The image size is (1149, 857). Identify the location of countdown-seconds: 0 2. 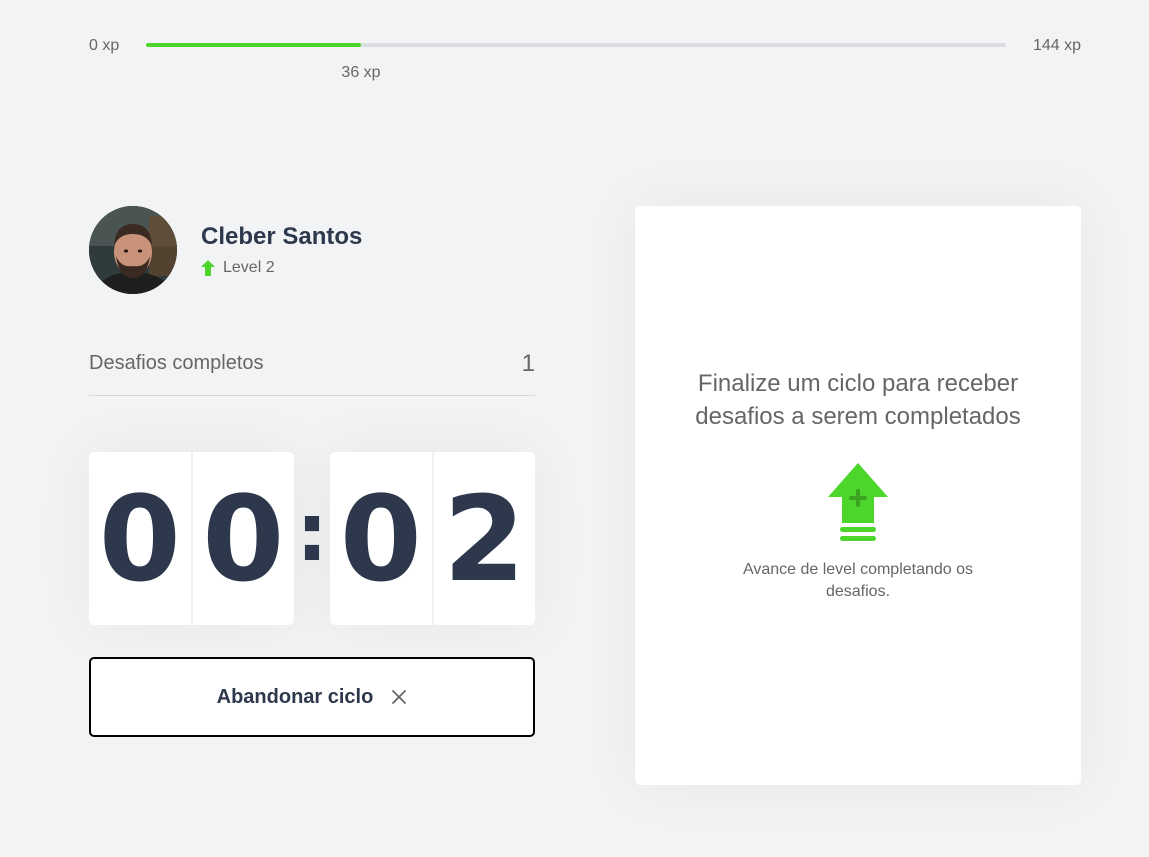
(432, 538).